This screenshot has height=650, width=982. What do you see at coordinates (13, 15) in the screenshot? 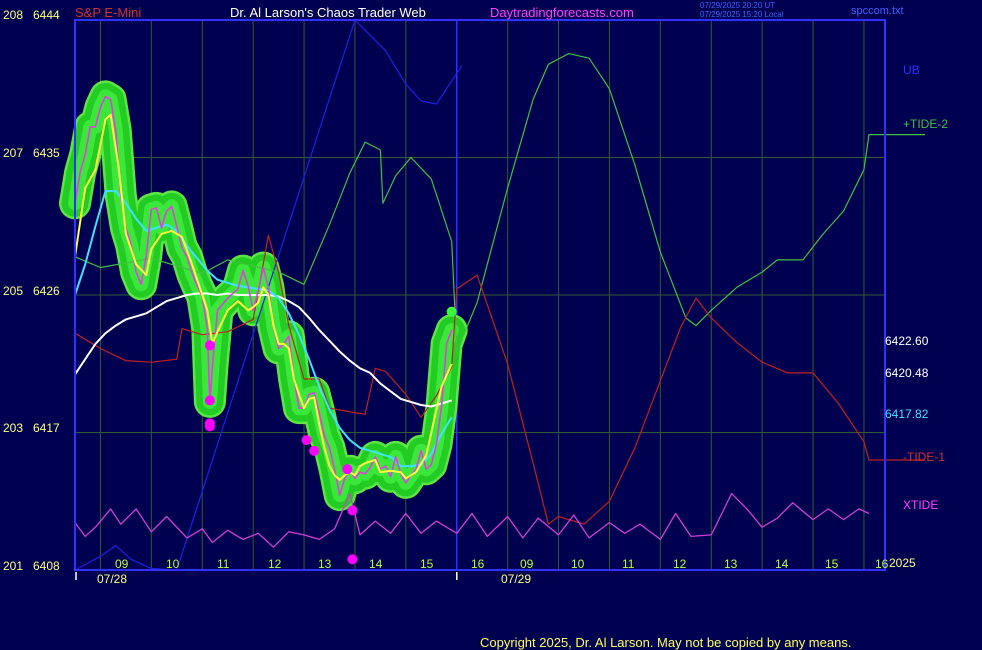
I see `y-tick-label: 208` at bounding box center [13, 15].